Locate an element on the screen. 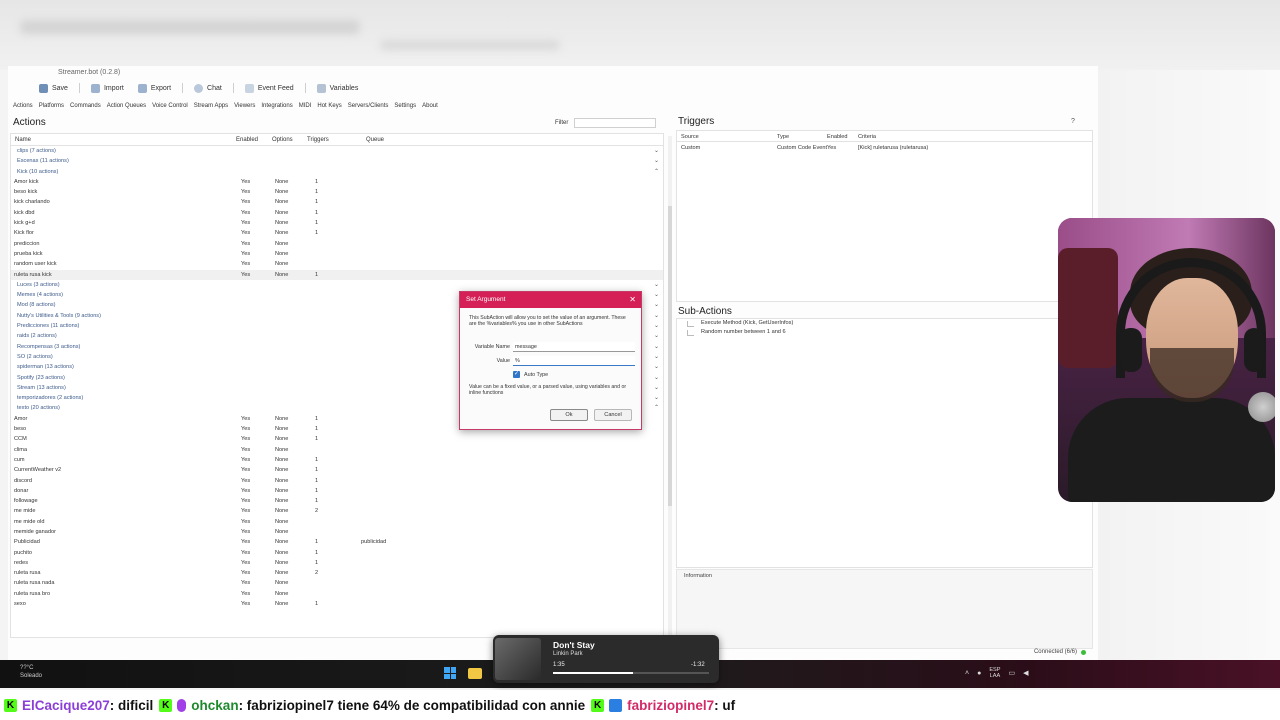  filter-input is located at coordinates (615, 123).